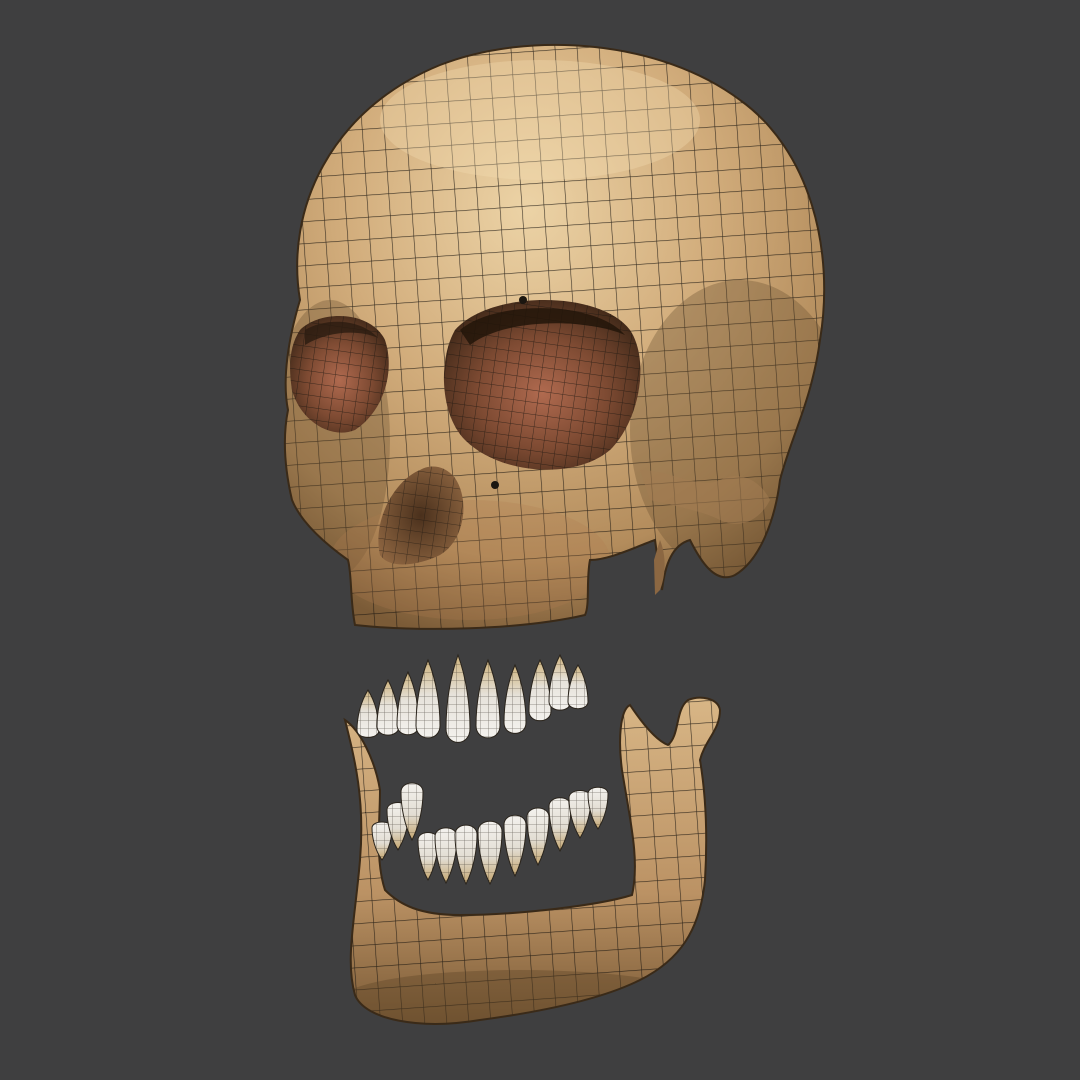 Image resolution: width=1080 pixels, height=1080 pixels. I want to click on mandible, so click(532, 860).